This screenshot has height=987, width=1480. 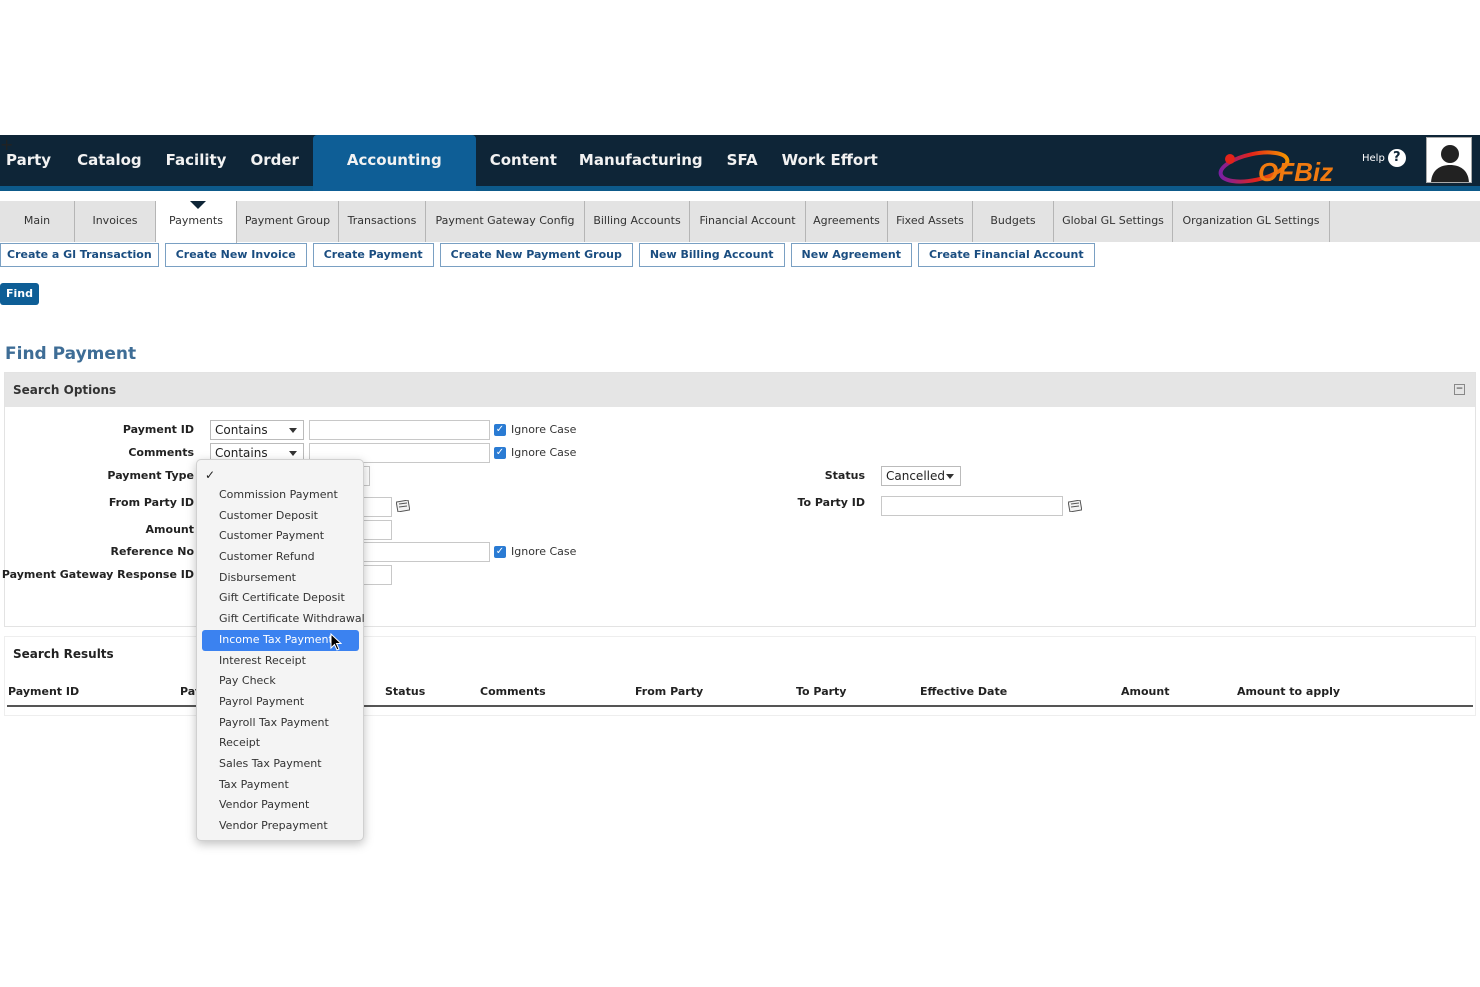 What do you see at coordinates (336, 642) in the screenshot?
I see `mouse-pointer-icon` at bounding box center [336, 642].